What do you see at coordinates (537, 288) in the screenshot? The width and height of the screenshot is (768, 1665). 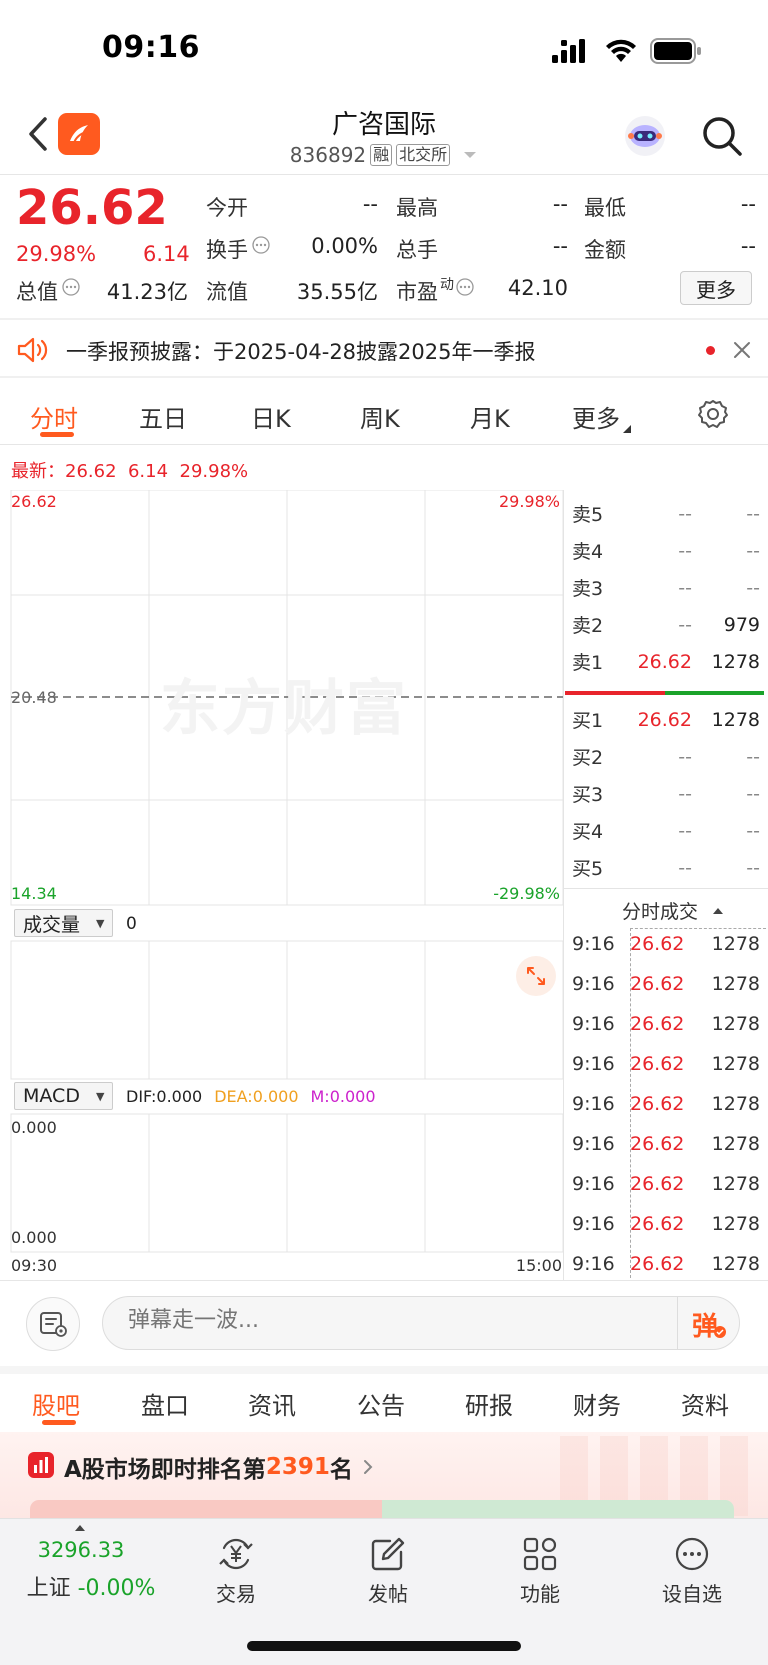 I see `pe-value: 42.10` at bounding box center [537, 288].